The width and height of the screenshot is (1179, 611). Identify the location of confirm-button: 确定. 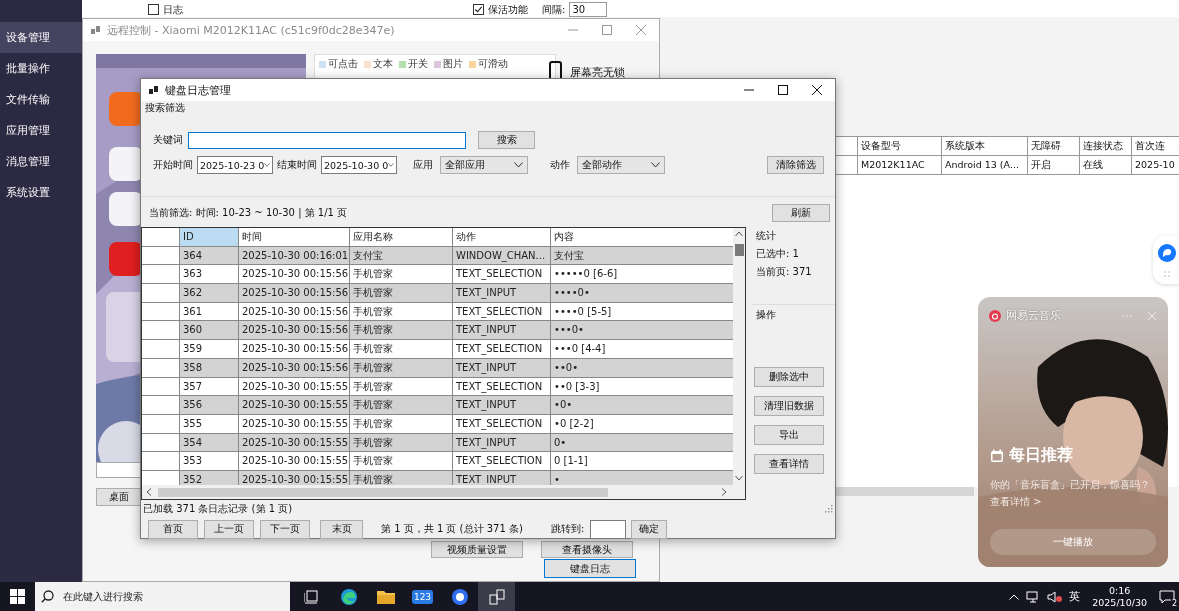
(649, 529).